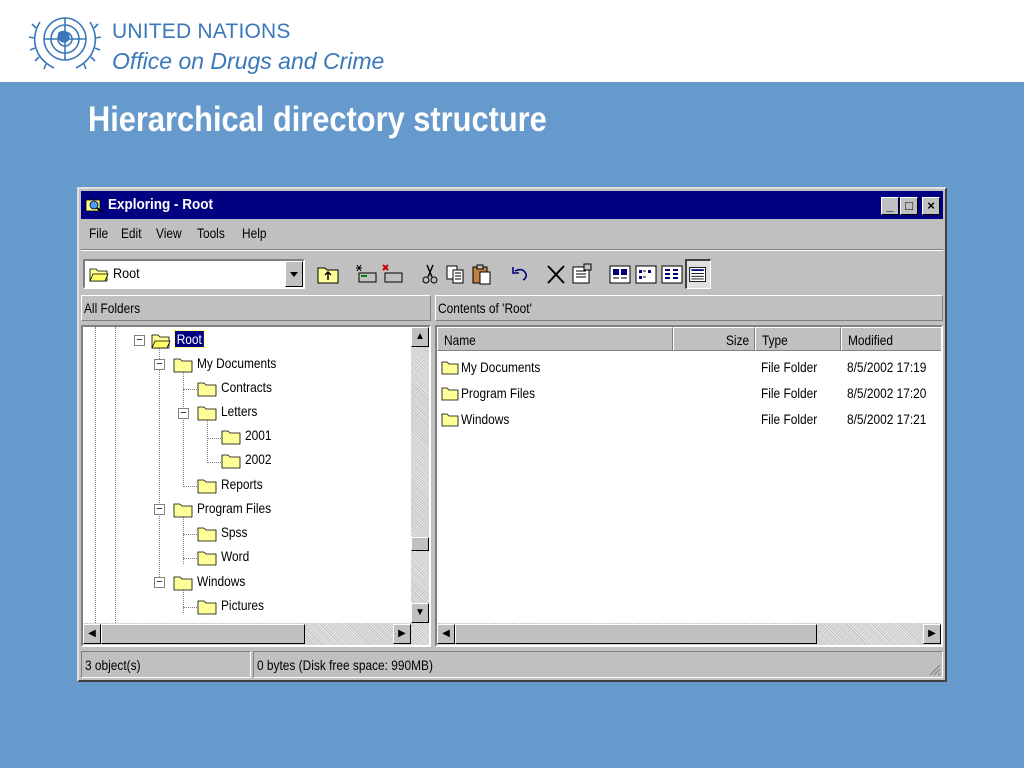 The width and height of the screenshot is (1024, 768). Describe the element at coordinates (169, 233) in the screenshot. I see `menu-view: View` at that location.